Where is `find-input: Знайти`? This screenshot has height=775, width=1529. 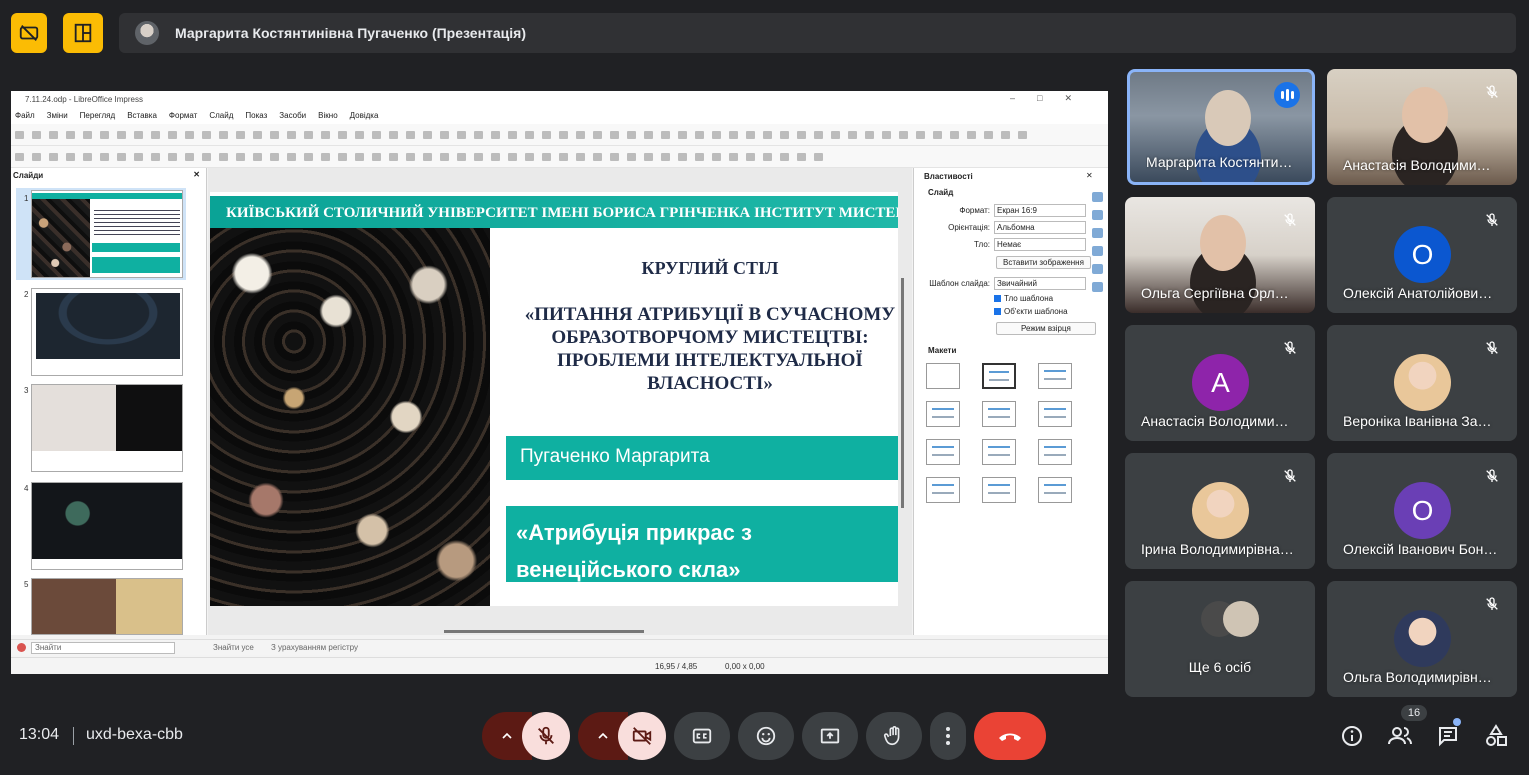
find-input: Знайти is located at coordinates (103, 648).